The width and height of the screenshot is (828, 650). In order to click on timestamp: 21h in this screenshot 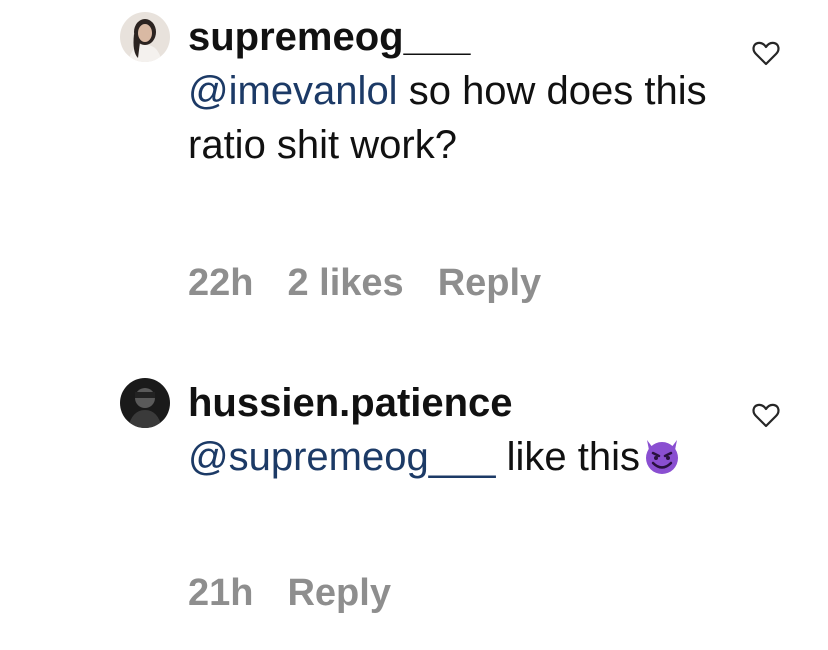, I will do `click(221, 593)`.